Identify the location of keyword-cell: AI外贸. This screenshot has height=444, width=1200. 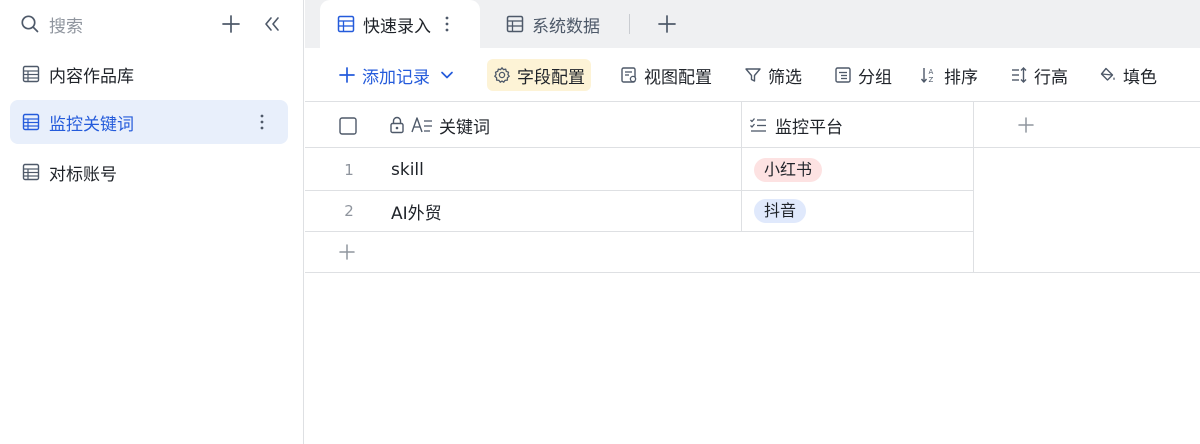
(416, 211).